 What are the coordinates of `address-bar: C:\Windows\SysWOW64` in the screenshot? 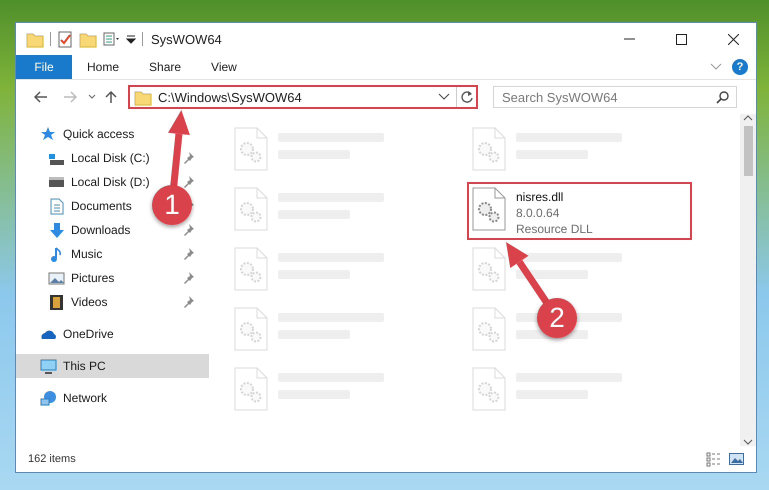 It's located at (303, 97).